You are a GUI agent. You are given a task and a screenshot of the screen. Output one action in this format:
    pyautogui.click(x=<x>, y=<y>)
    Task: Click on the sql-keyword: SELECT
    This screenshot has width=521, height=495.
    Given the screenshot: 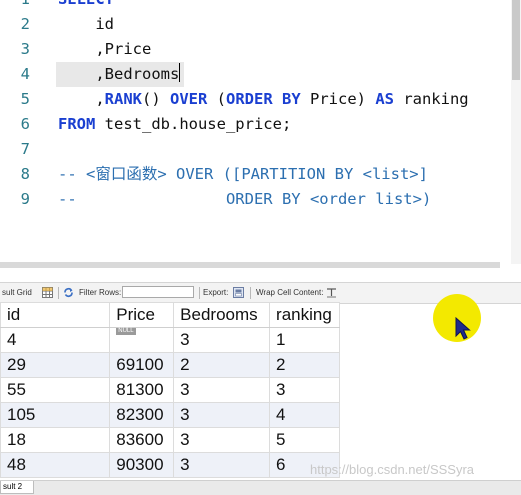 What is the action you would take?
    pyautogui.click(x=86, y=4)
    